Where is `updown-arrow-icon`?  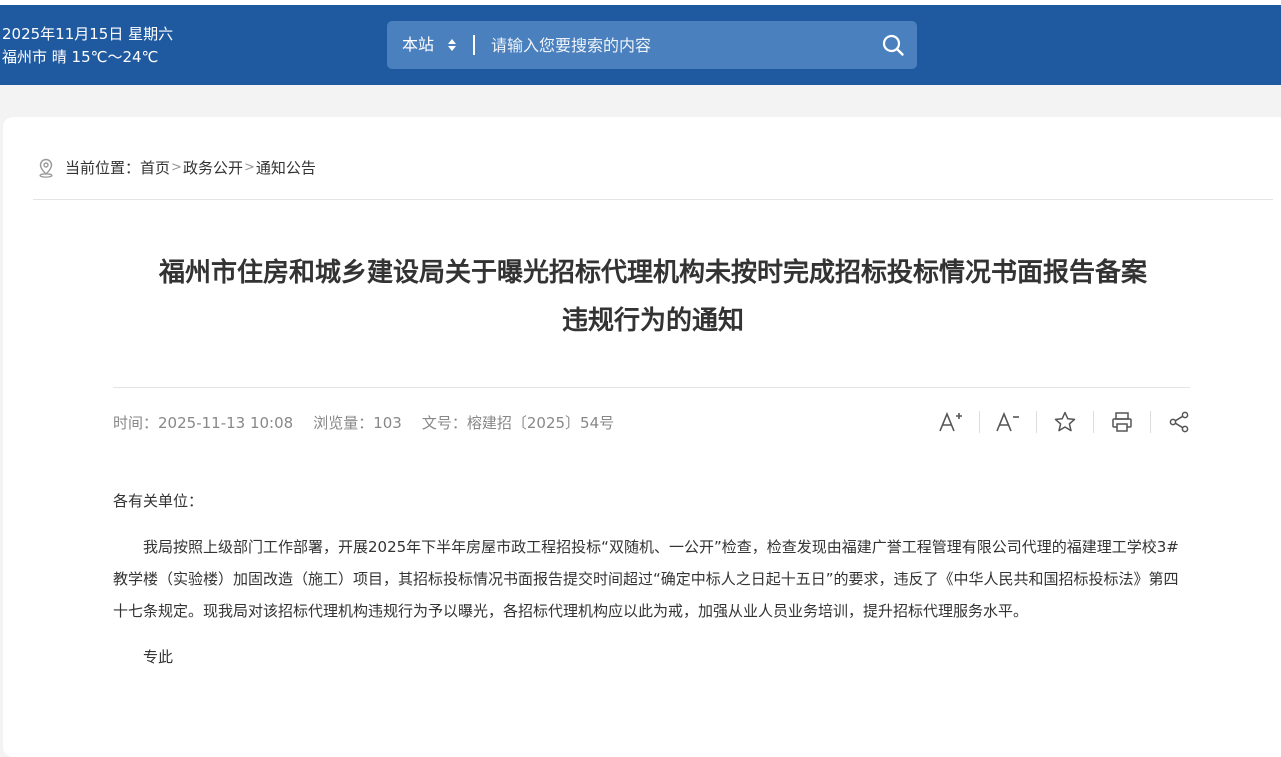 updown-arrow-icon is located at coordinates (452, 45).